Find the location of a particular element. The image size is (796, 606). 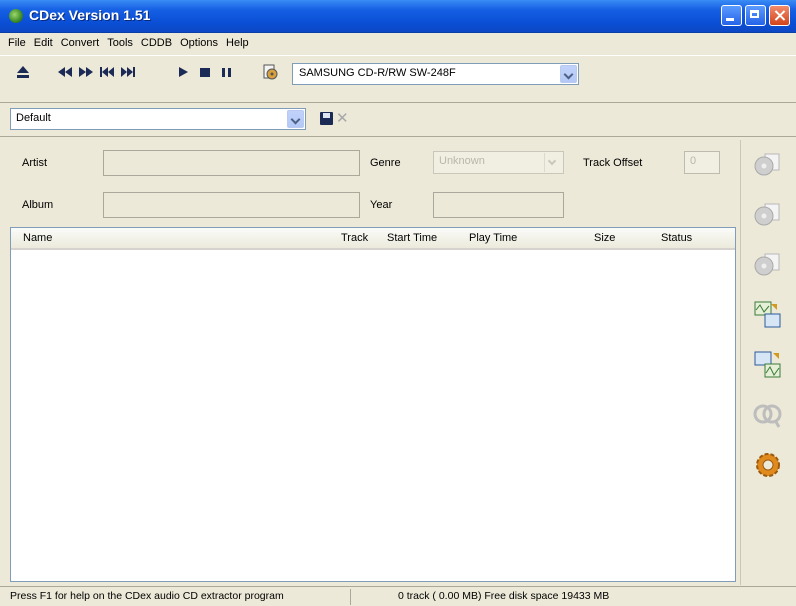

genre-value: Unknown is located at coordinates (462, 161).